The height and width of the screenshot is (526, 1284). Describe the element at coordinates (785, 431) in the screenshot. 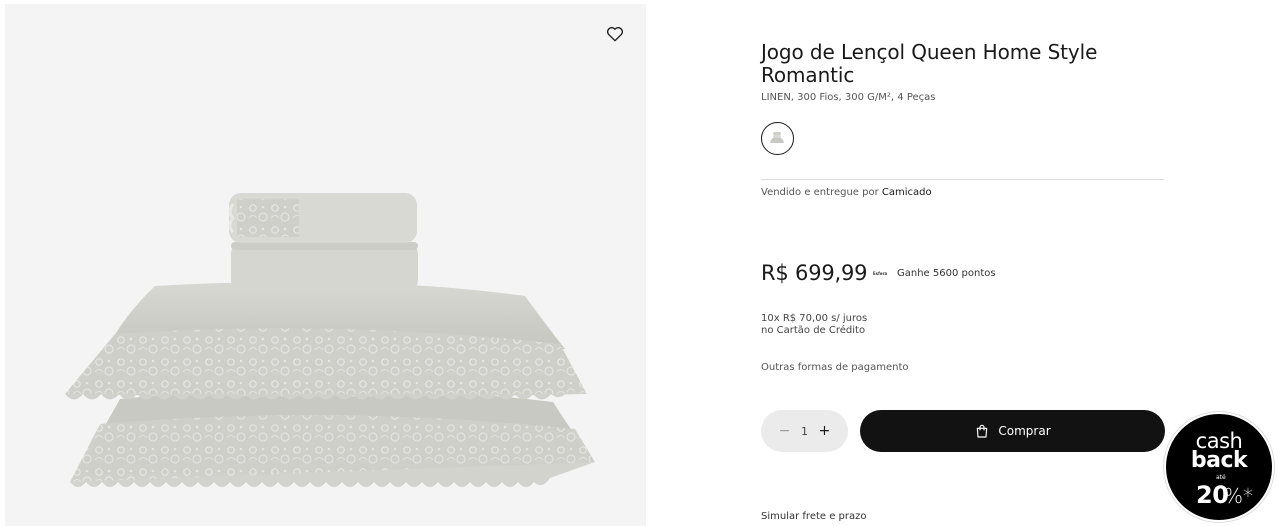

I see `qty-decrease-button: −` at that location.